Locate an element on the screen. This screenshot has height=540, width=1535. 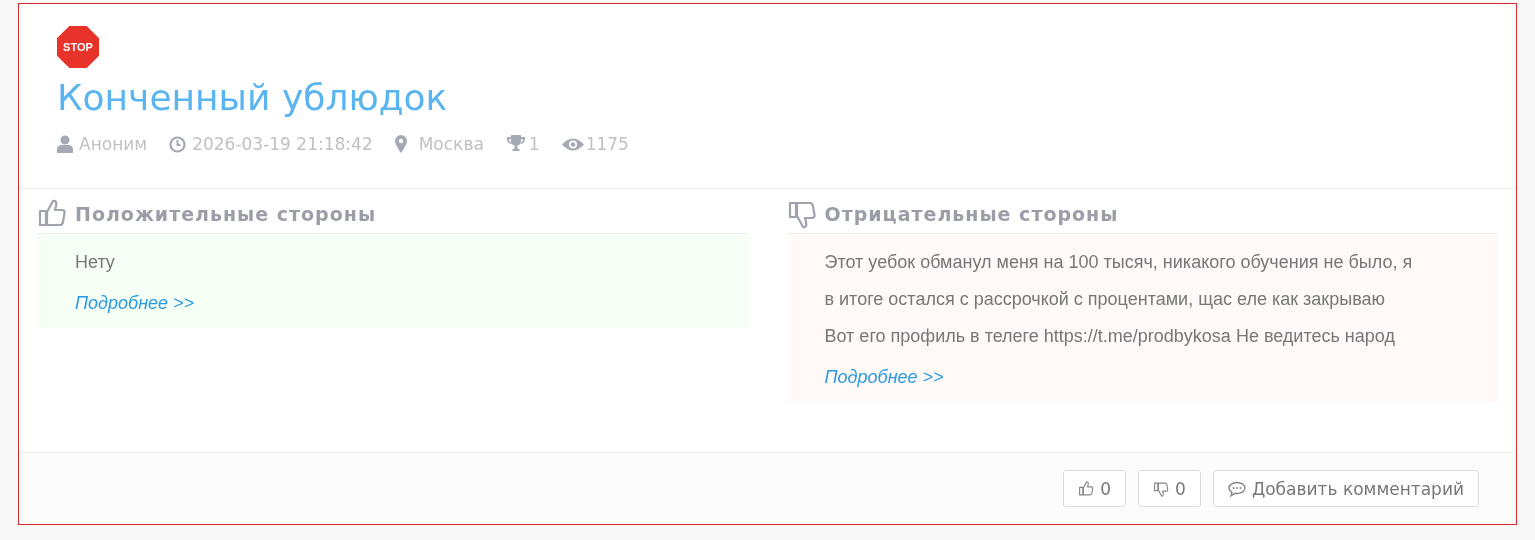
user-icon is located at coordinates (65, 144).